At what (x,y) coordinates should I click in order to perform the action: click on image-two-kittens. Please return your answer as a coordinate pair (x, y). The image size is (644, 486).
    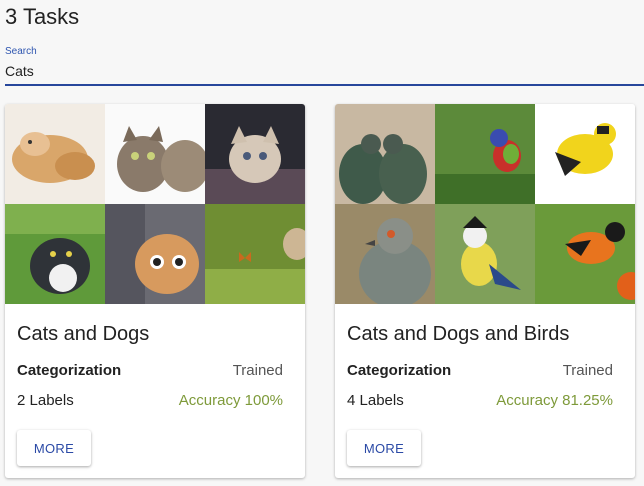
    Looking at the image, I should click on (155, 154).